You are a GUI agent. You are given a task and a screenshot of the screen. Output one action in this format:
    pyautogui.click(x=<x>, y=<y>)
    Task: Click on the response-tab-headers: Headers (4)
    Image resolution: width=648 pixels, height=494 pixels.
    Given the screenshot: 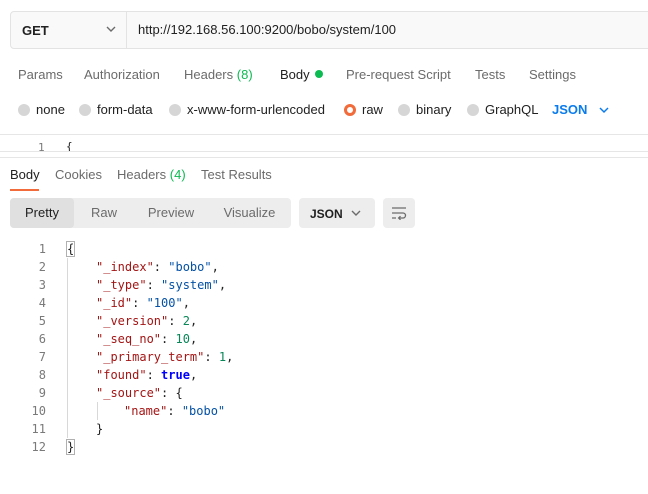 What is the action you would take?
    pyautogui.click(x=151, y=174)
    